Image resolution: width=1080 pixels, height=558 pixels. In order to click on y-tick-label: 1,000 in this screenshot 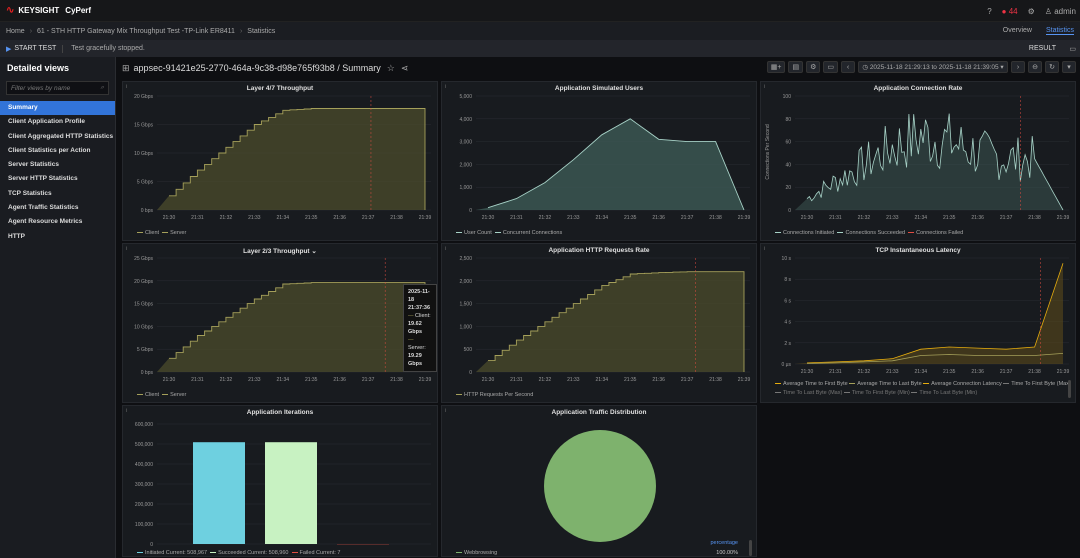, I will do `click(465, 188)`.